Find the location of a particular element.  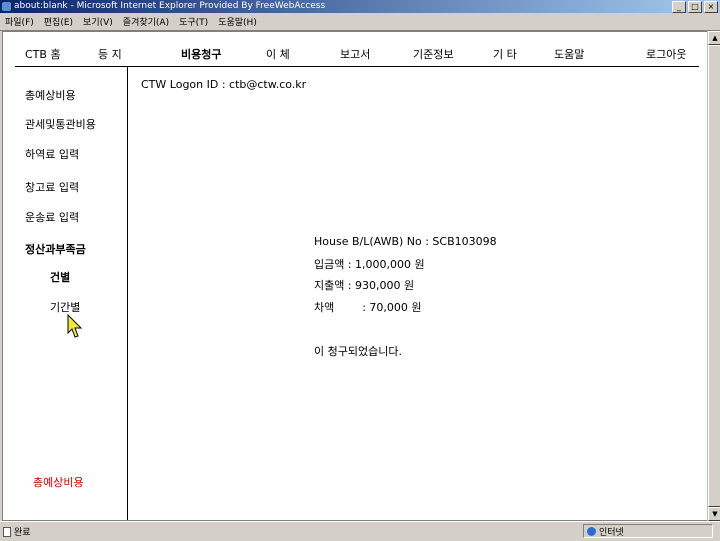

menu-view: 보기(V) is located at coordinates (98, 21).